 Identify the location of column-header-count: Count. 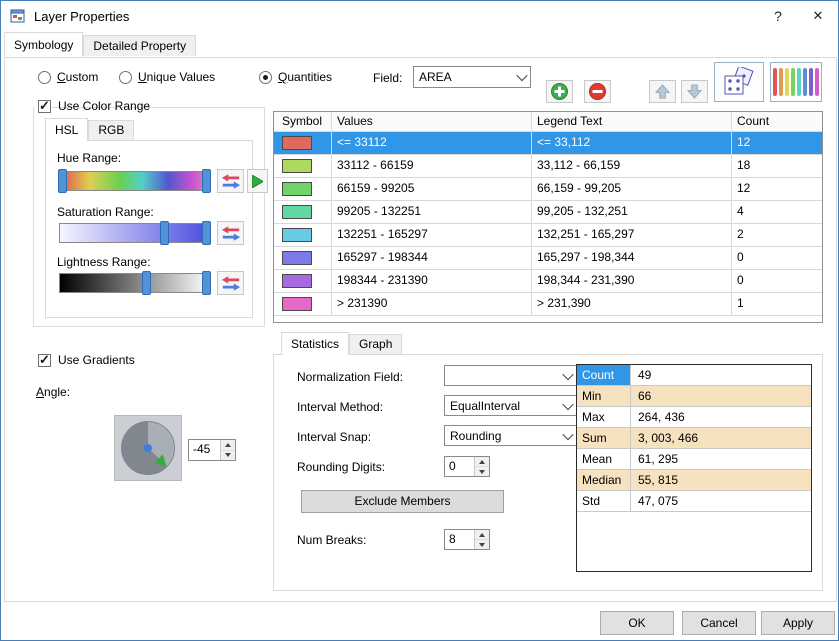
(777, 122).